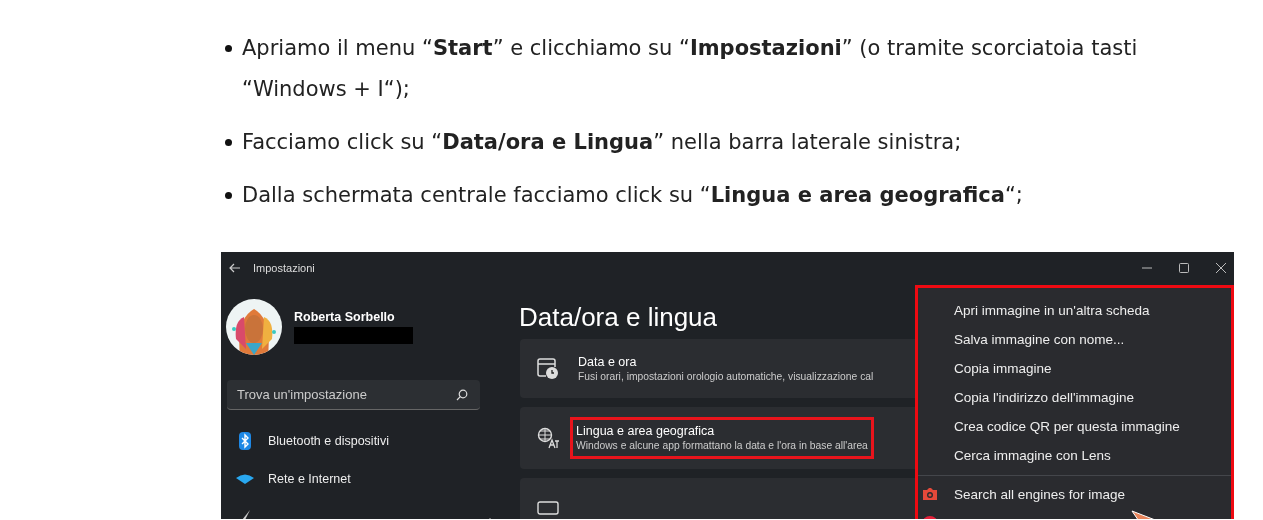 The height and width of the screenshot is (520, 1263). Describe the element at coordinates (690, 69) in the screenshot. I see `bullet-text: Apriamo il menu “Start” e clicchiamo su “Impostazioni” (o tramite scorciatoia tasti “Windows + I“);` at that location.